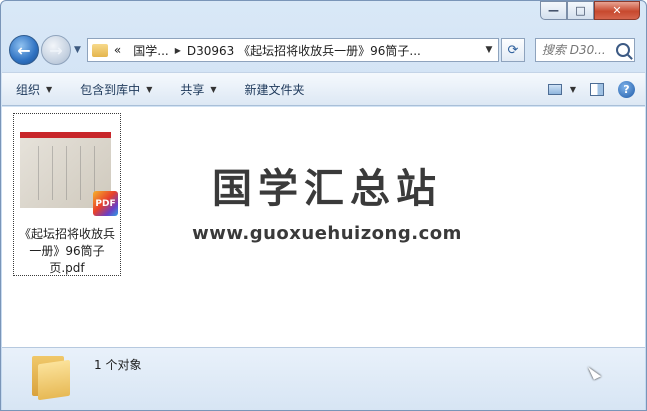  I want to click on search-icon, so click(622, 50).